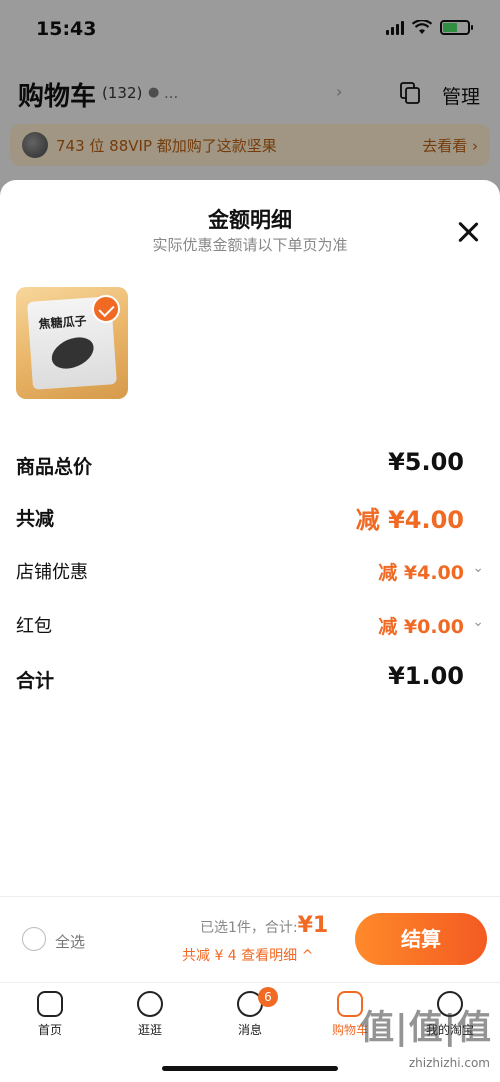  Describe the element at coordinates (54, 467) in the screenshot. I see `row-label: 商品总价` at that location.